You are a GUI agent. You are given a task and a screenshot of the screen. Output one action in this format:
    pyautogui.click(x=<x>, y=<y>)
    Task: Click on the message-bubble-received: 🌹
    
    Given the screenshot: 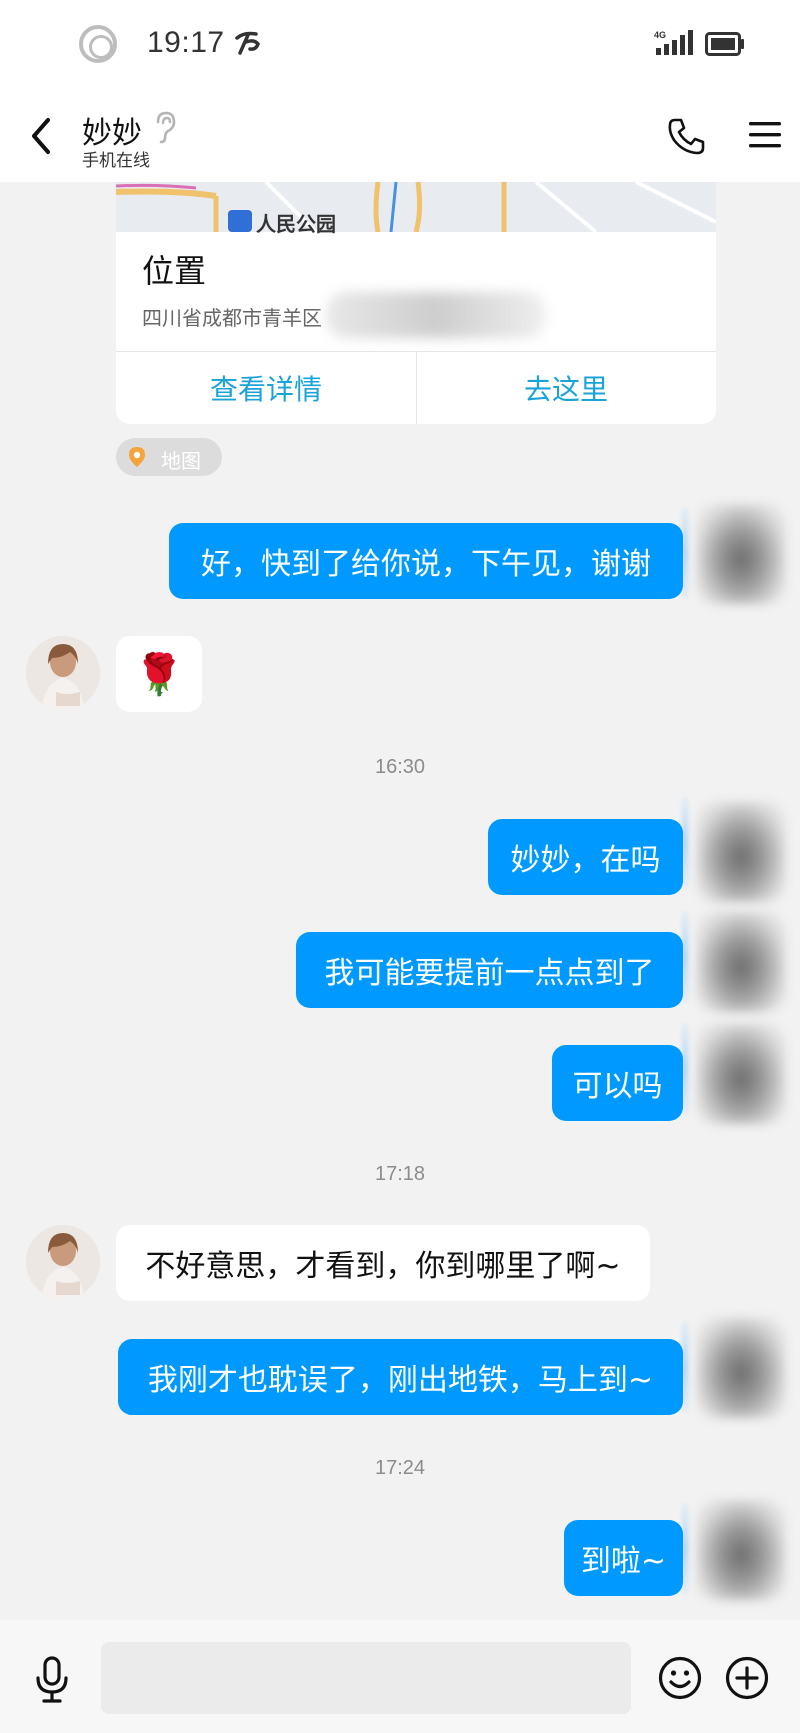 What is the action you would take?
    pyautogui.click(x=159, y=674)
    